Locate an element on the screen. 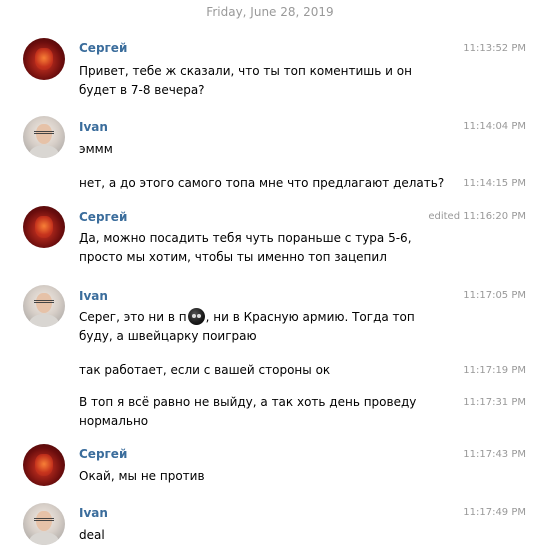 Image resolution: width=540 pixels, height=552 pixels. message-text: Окай, мы не против is located at coordinates (142, 476).